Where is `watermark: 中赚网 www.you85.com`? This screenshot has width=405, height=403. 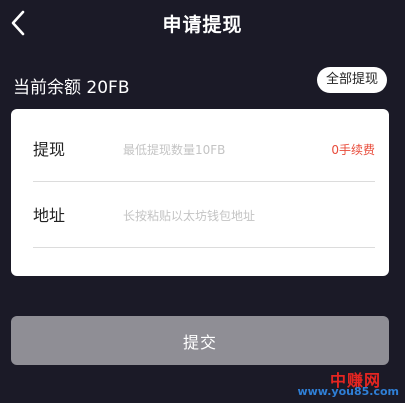
watermark: 中赚网 www.you85.com is located at coordinates (349, 384).